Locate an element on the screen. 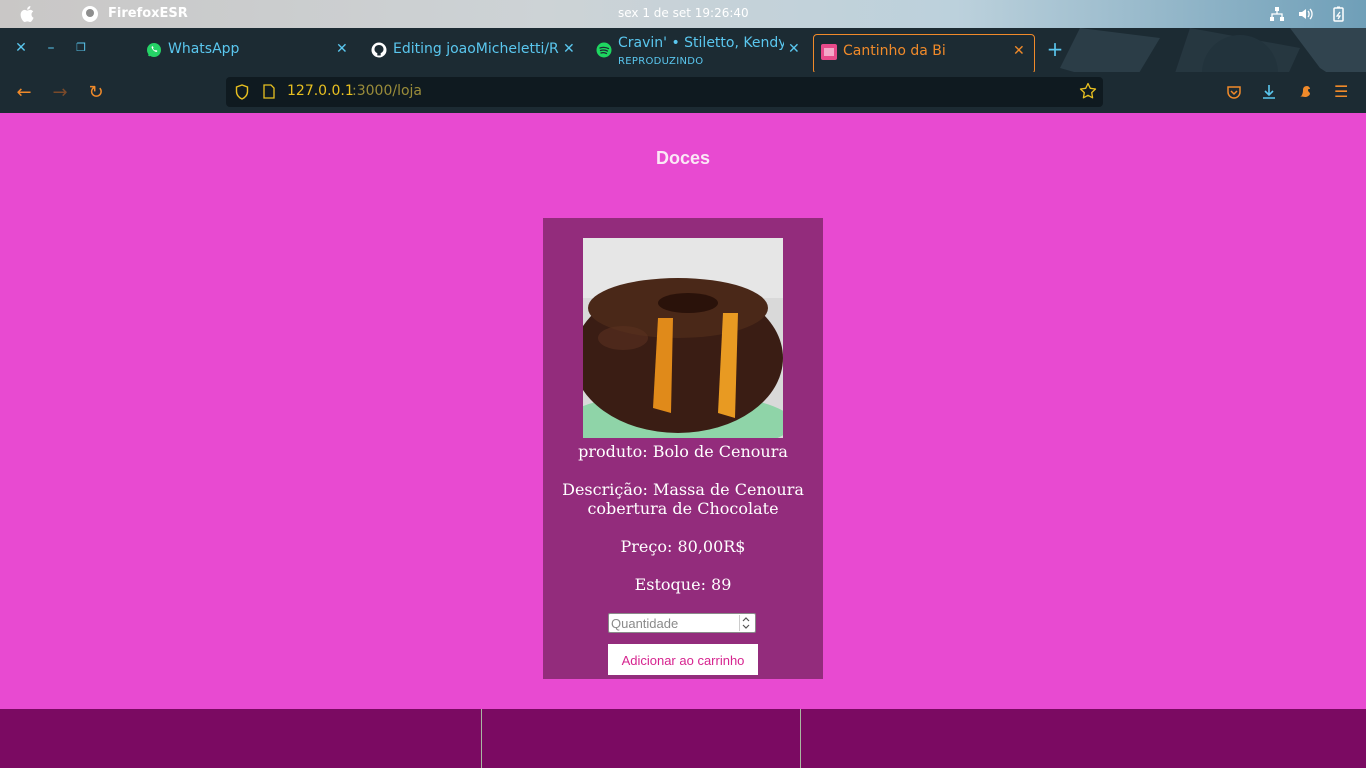  navigation-bar: ← → ↻ 127.0.0.1 :3000/loja ☰ is located at coordinates (683, 92).